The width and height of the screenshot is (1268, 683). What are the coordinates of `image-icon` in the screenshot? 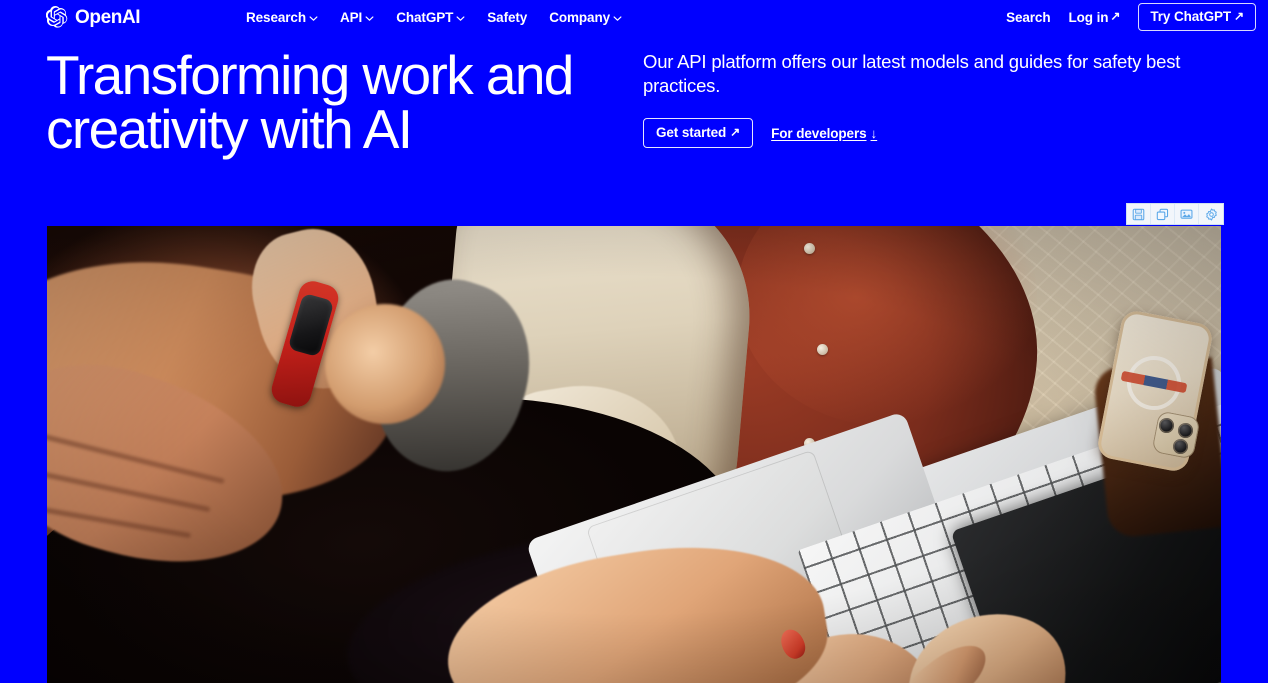 It's located at (1187, 214).